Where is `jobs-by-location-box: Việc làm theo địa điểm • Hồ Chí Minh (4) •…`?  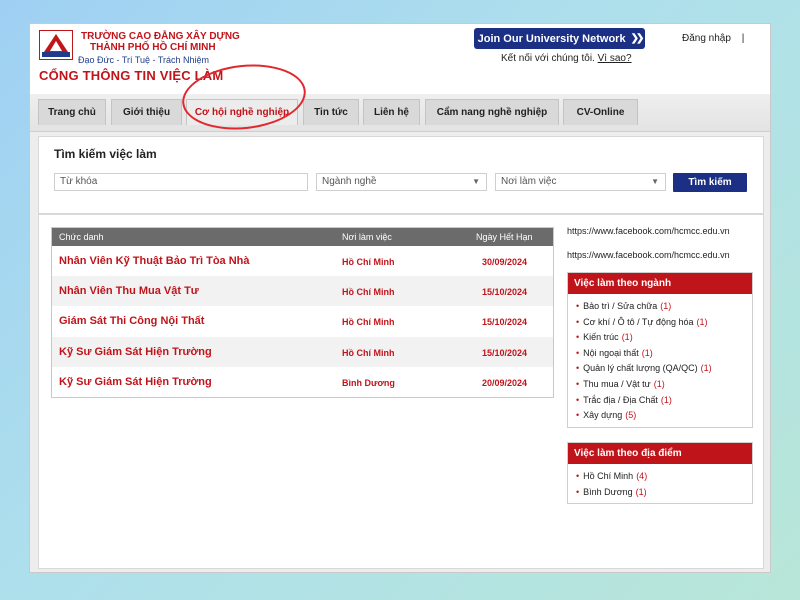
jobs-by-location-box: Việc làm theo địa điểm • Hồ Chí Minh (4) •… is located at coordinates (660, 473).